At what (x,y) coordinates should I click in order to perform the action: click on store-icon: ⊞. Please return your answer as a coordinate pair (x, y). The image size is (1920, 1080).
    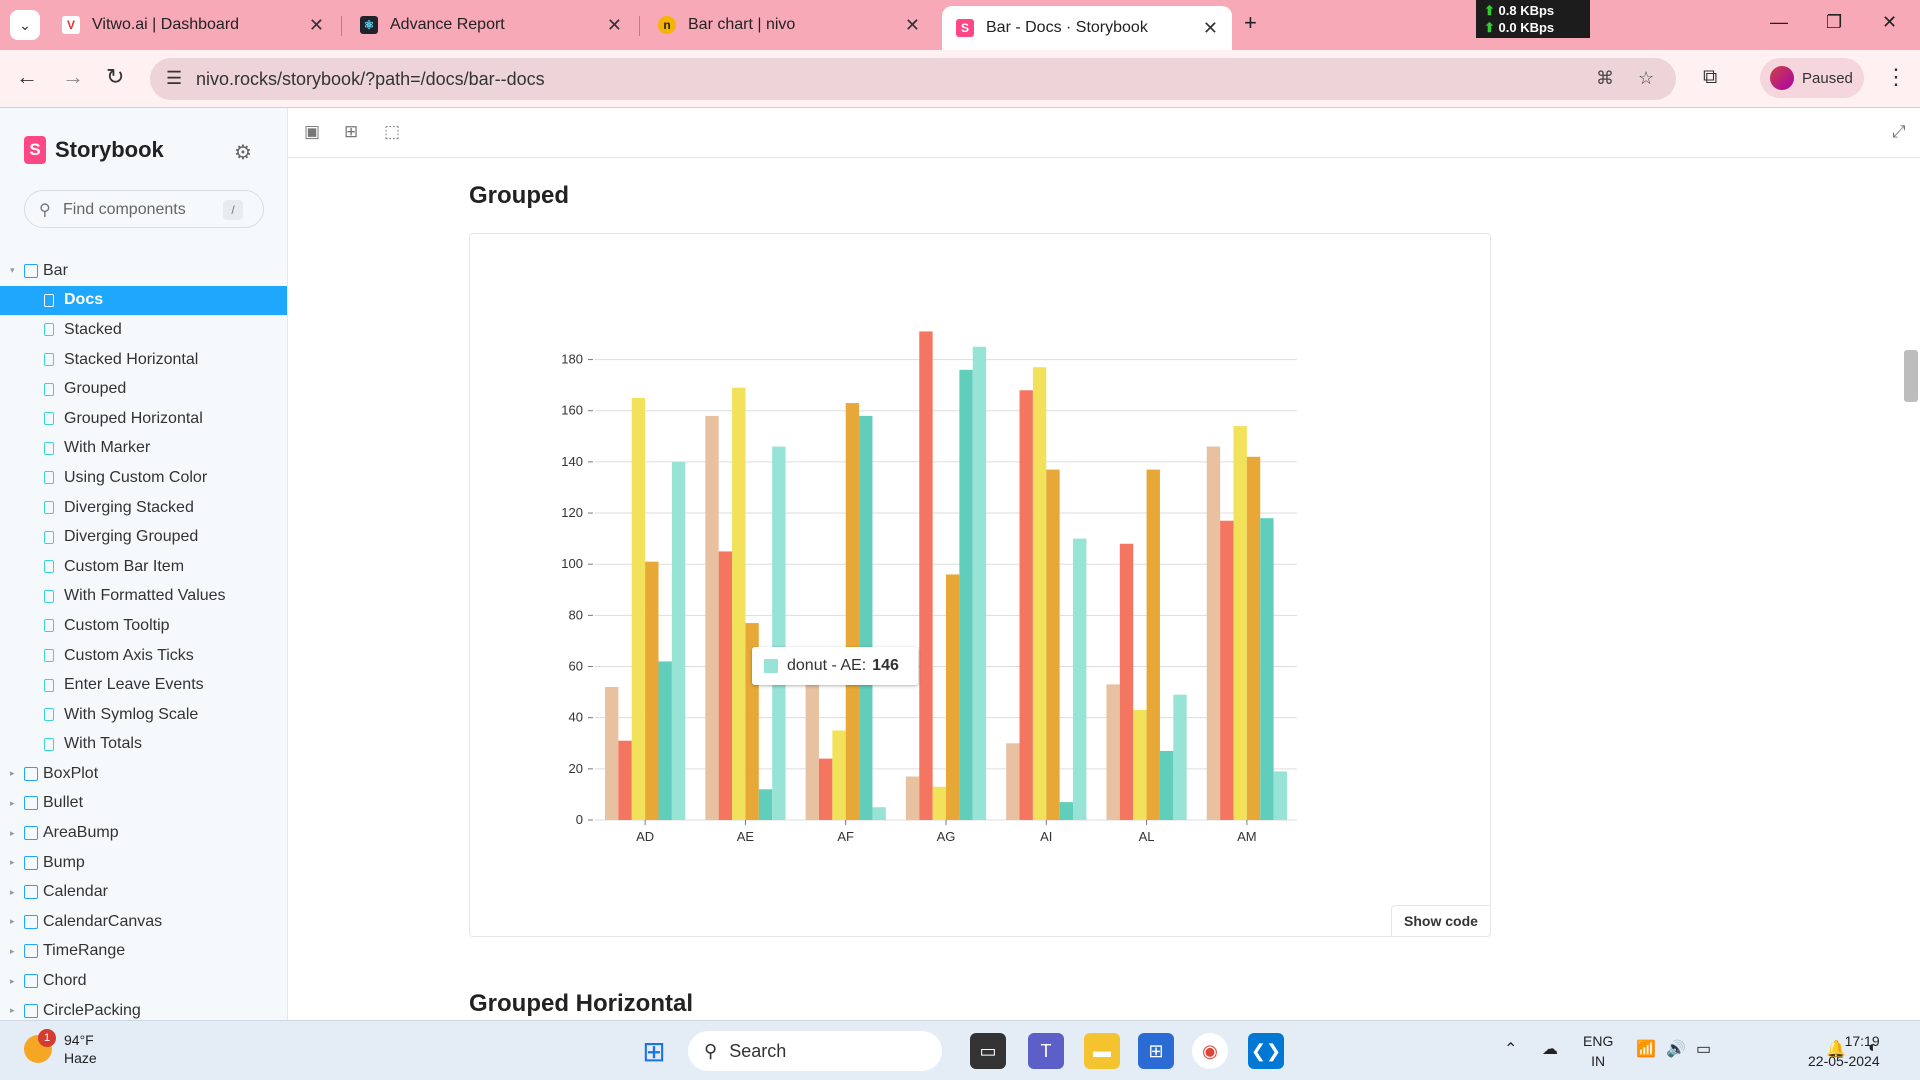
    Looking at the image, I should click on (1156, 1051).